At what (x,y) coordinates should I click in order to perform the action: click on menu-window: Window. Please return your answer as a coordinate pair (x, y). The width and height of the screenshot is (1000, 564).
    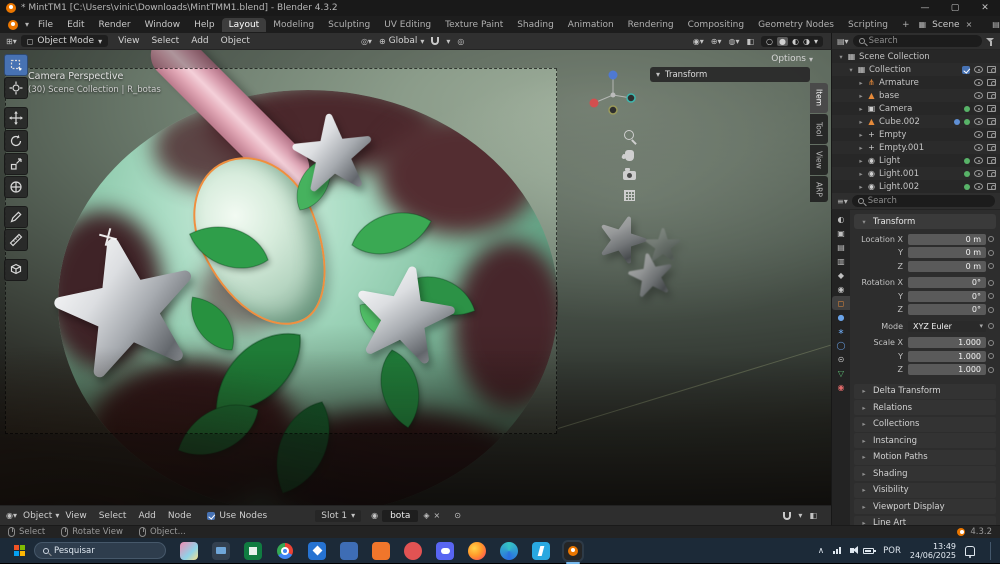
    Looking at the image, I should click on (163, 25).